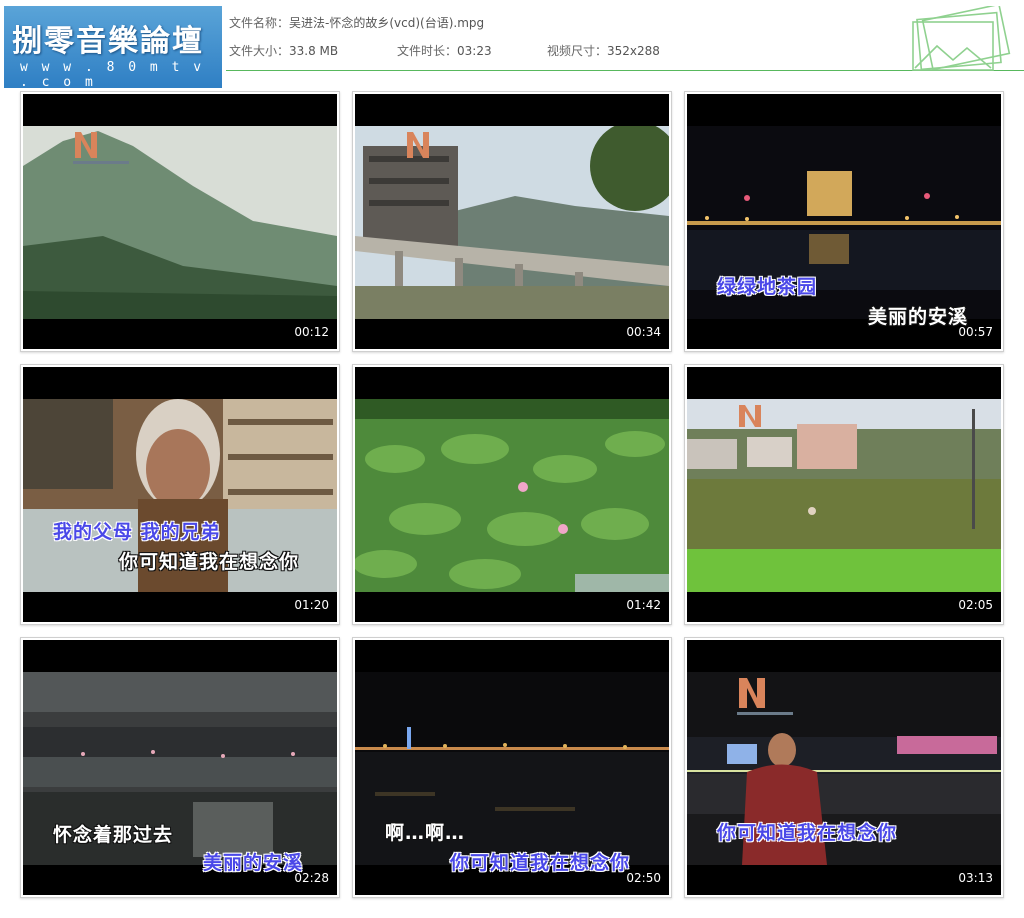 This screenshot has width=1024, height=918. I want to click on file-name-label: 文件名称：, so click(259, 23).